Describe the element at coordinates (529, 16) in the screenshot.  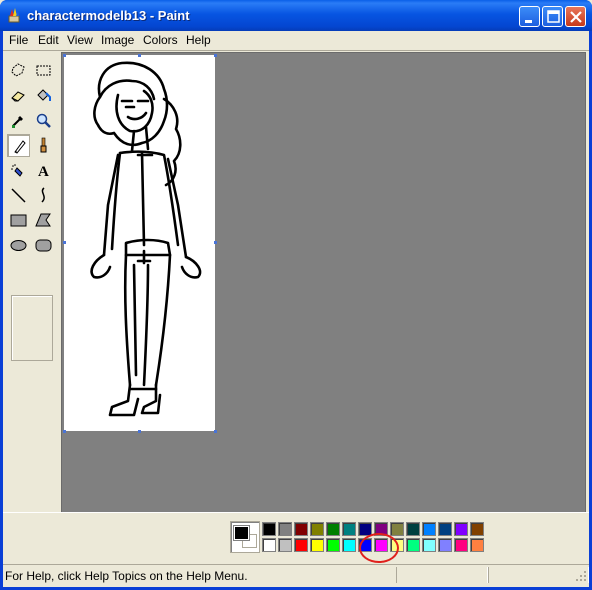
I see `minimize-button` at that location.